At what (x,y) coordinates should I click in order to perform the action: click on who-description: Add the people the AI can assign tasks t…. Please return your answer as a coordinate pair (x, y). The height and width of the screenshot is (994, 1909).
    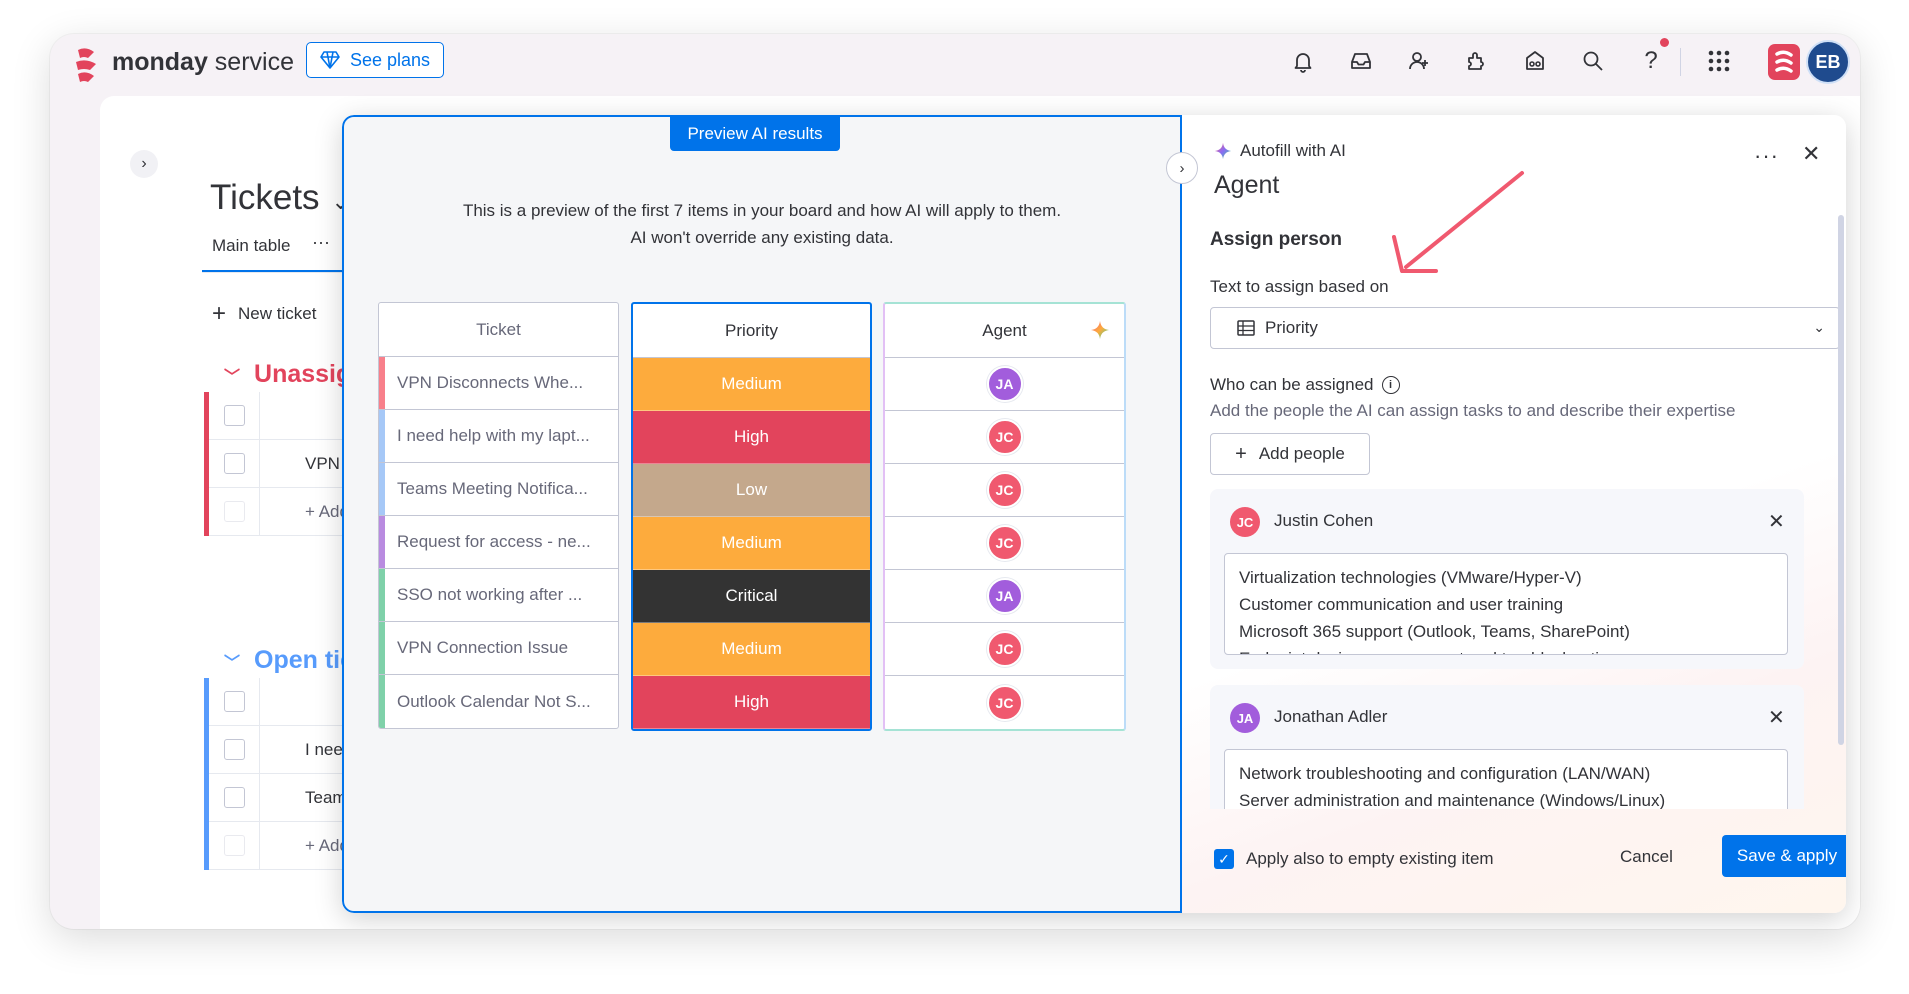
    Looking at the image, I should click on (1473, 410).